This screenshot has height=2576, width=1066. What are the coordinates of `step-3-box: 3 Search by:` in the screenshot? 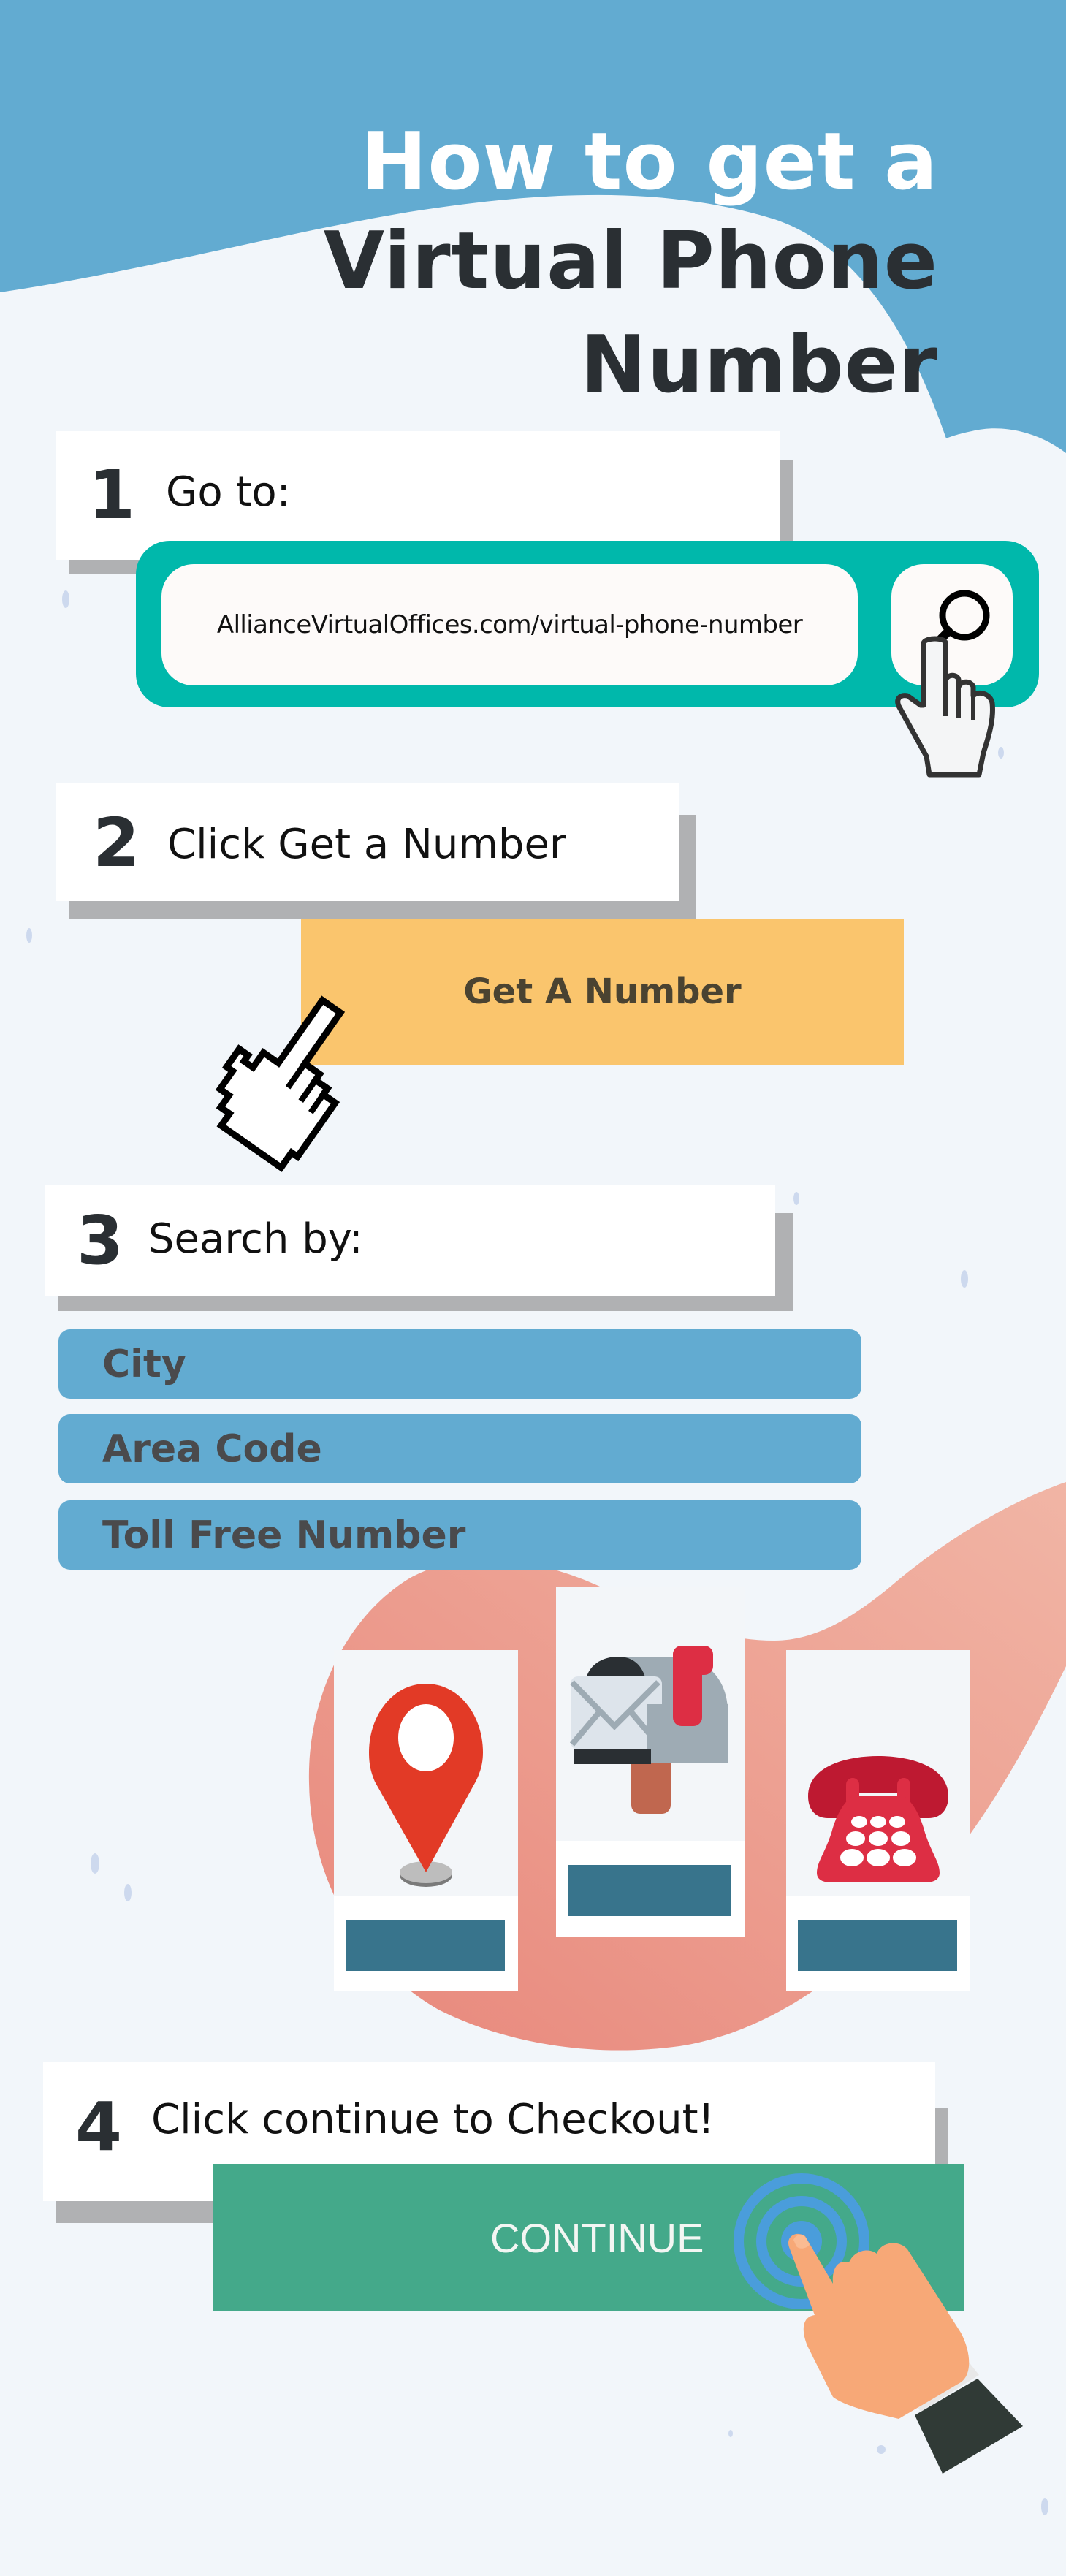 It's located at (410, 1240).